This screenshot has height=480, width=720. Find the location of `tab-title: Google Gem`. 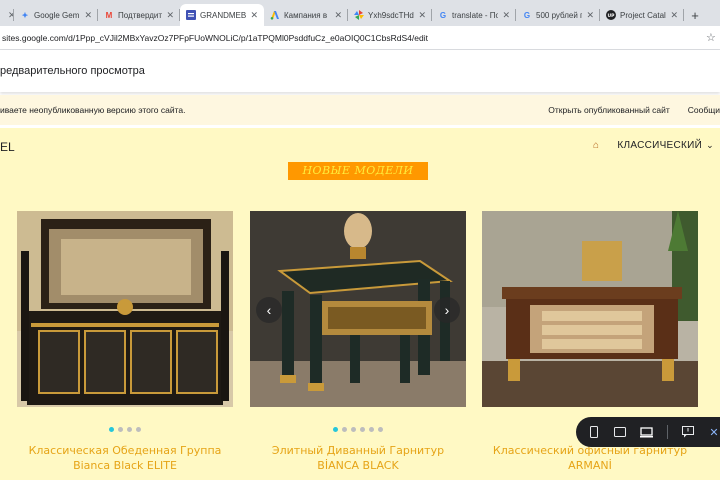

tab-title: Google Gem is located at coordinates (57, 15).